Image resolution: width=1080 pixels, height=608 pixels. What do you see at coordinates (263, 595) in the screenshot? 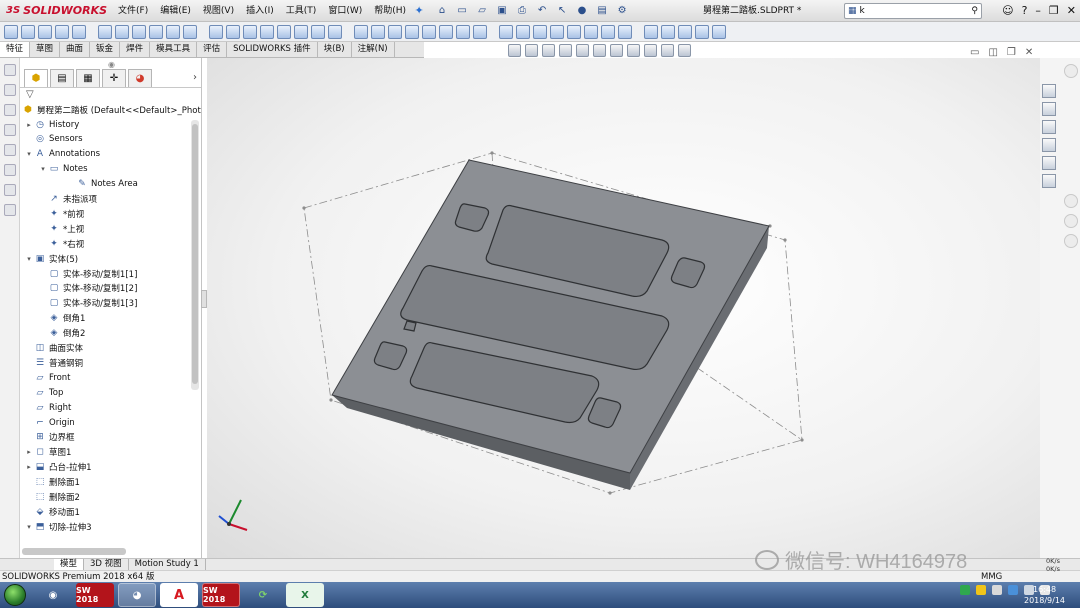
I see `taskbar-refresh-icon: ⟳` at bounding box center [263, 595].